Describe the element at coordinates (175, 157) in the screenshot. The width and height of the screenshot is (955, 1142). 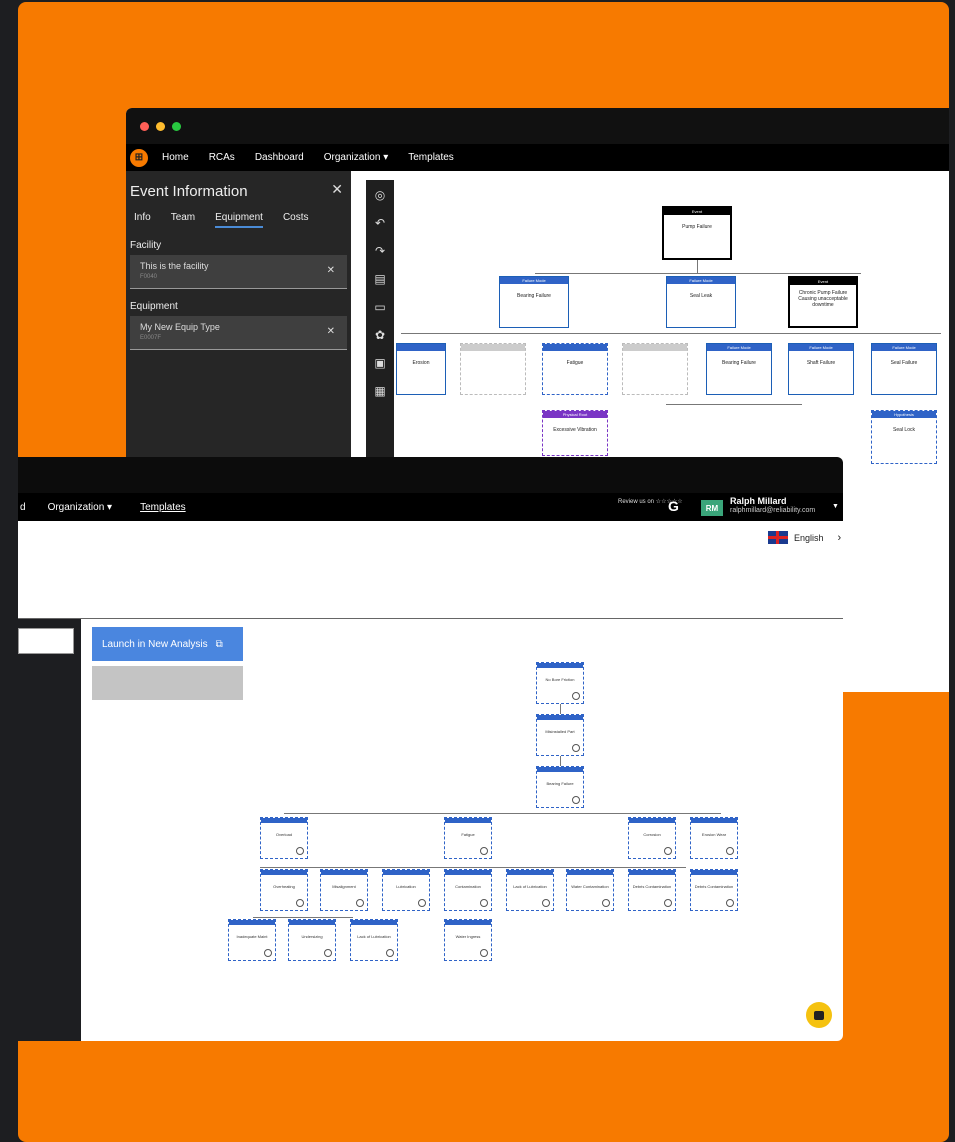
I see `nav-home: Home` at that location.